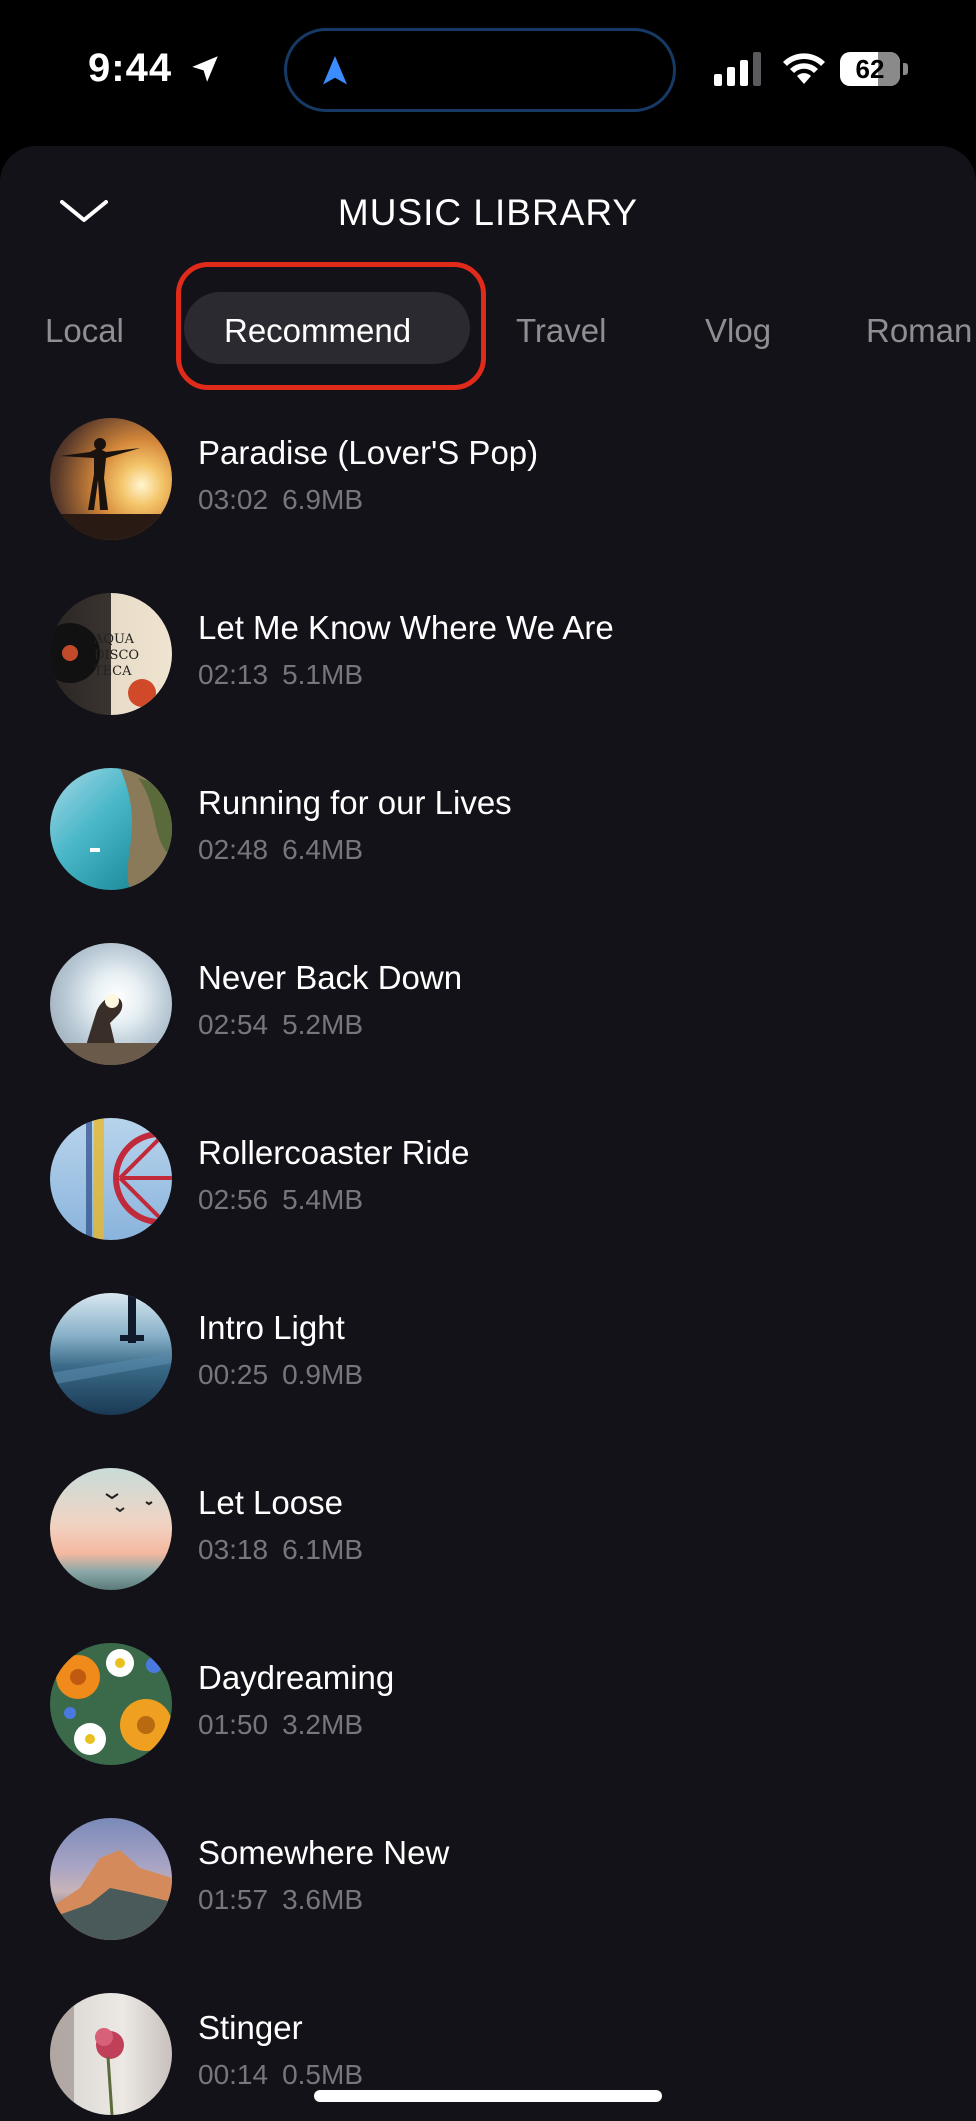 The width and height of the screenshot is (976, 2121). What do you see at coordinates (488, 212) in the screenshot?
I see `page-title: MUSIC LIBRARY` at bounding box center [488, 212].